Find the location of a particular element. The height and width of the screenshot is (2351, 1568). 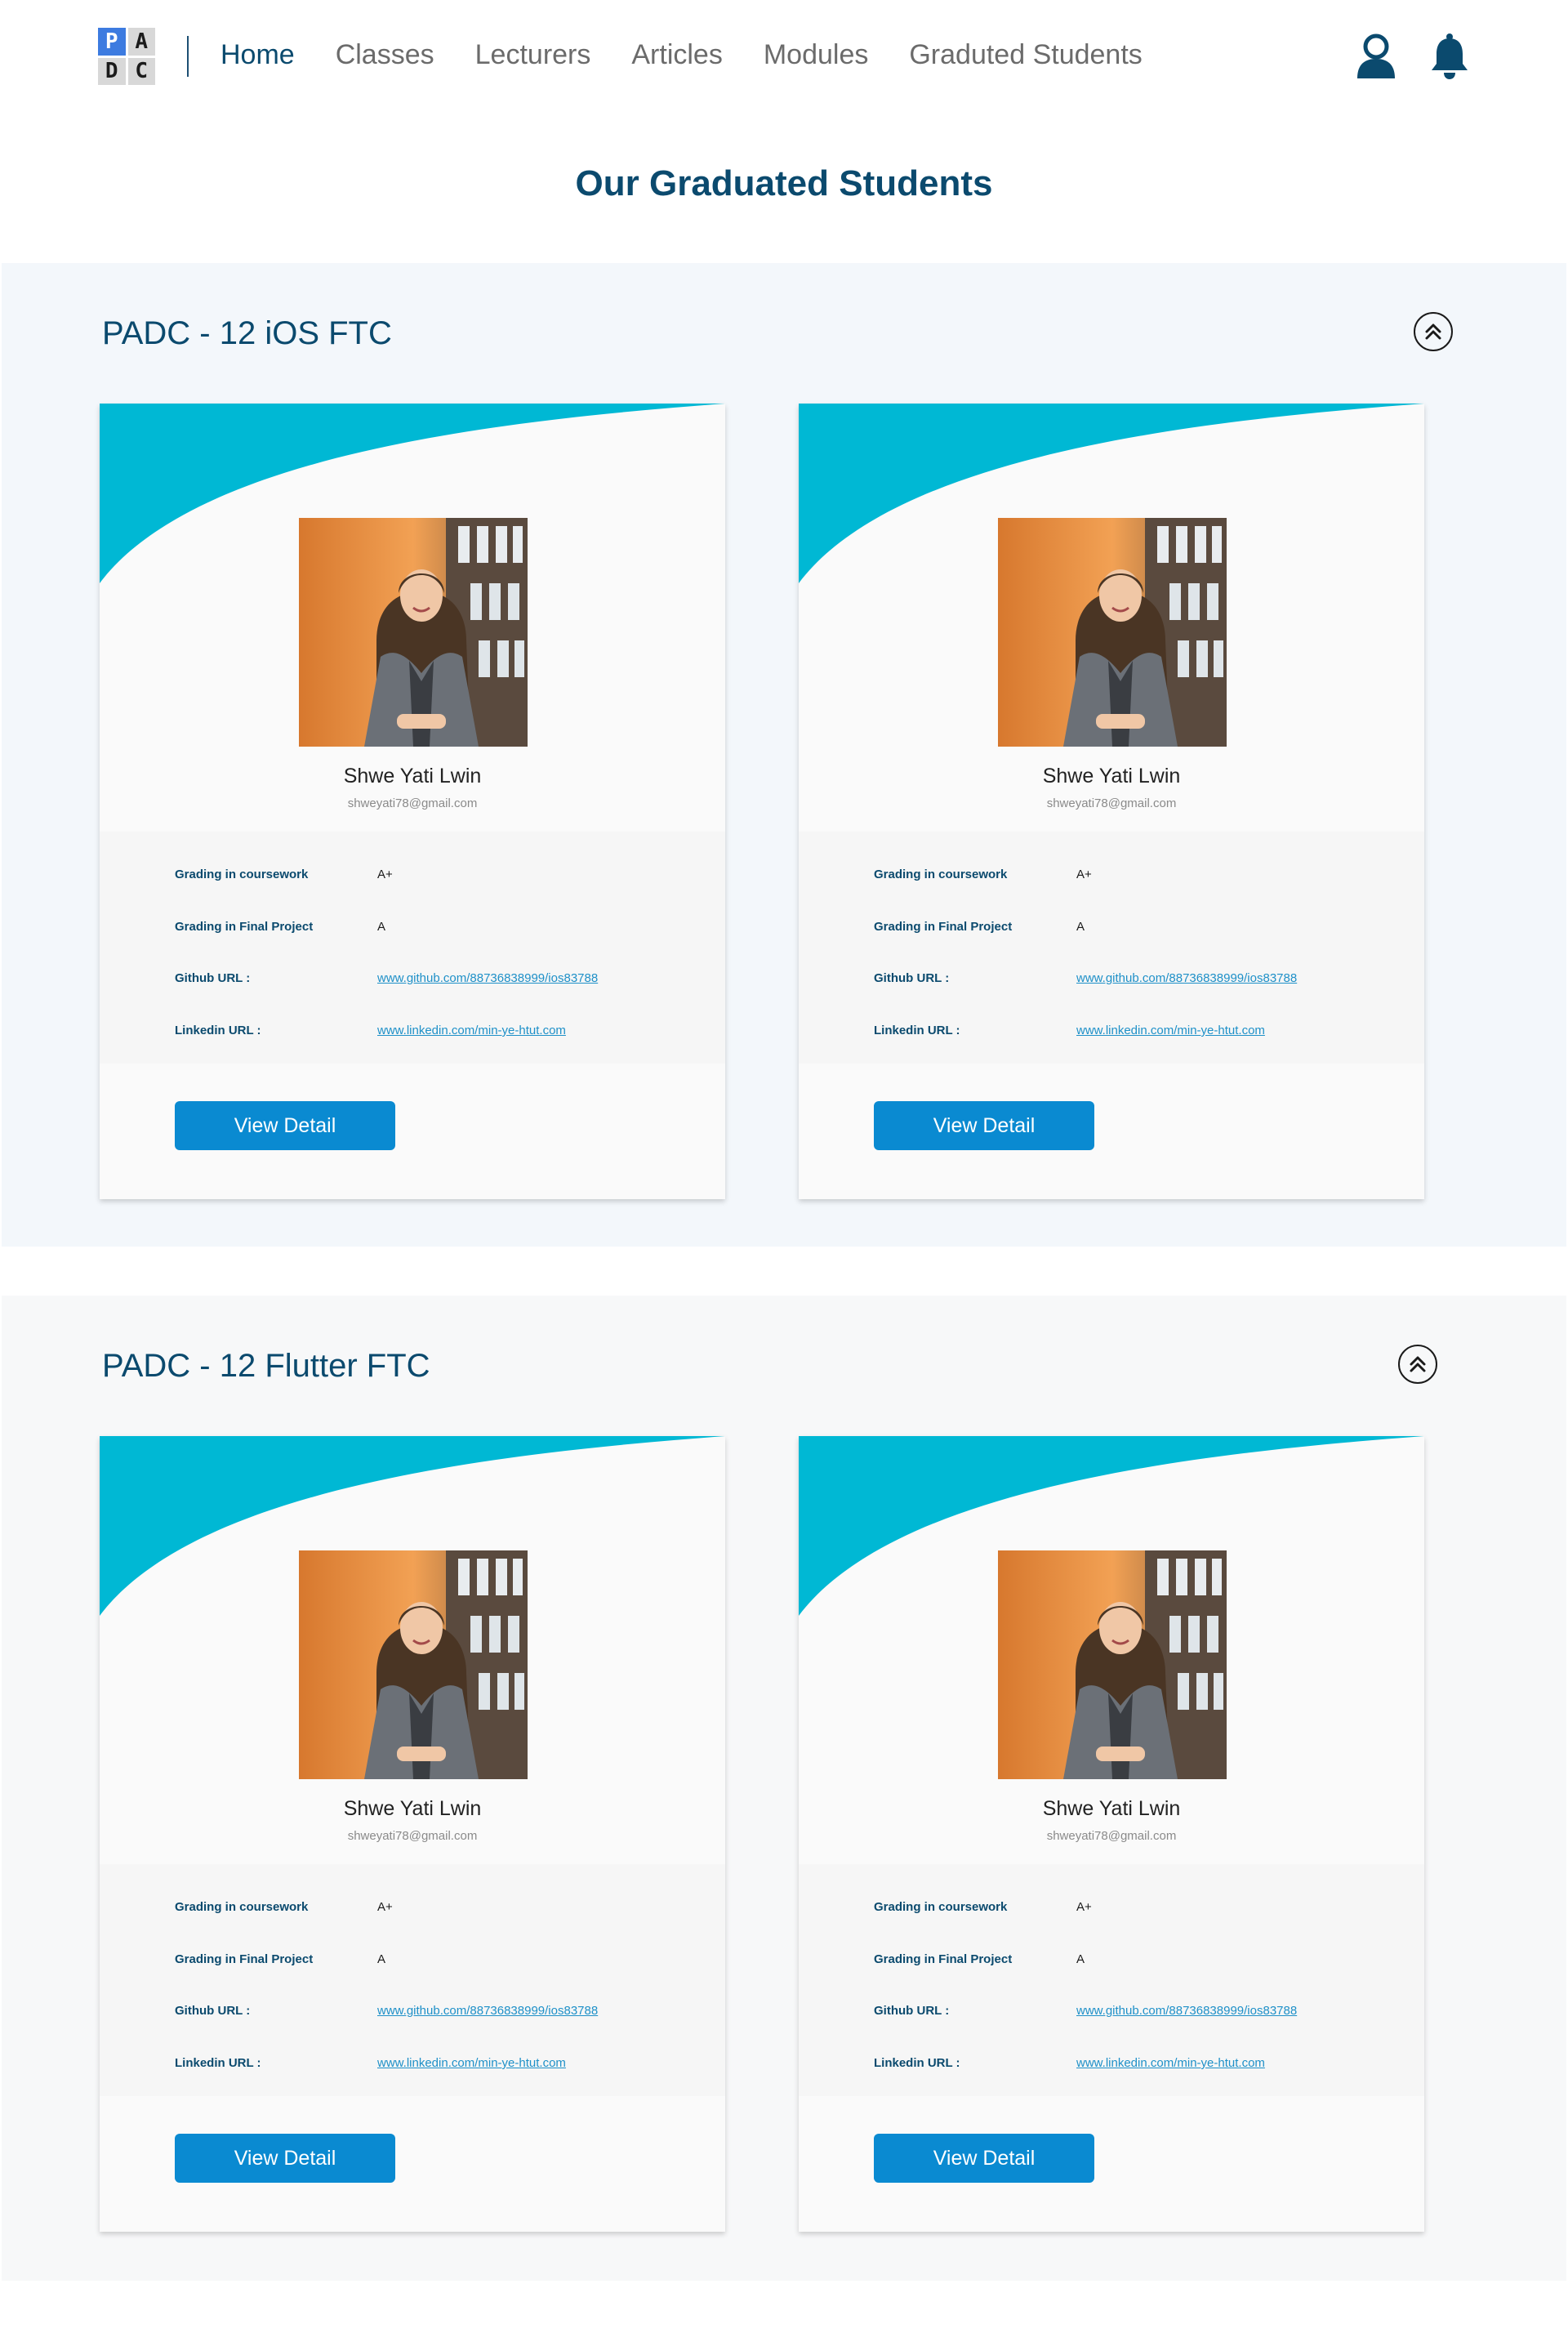

nav-link-home: Home is located at coordinates (257, 55).